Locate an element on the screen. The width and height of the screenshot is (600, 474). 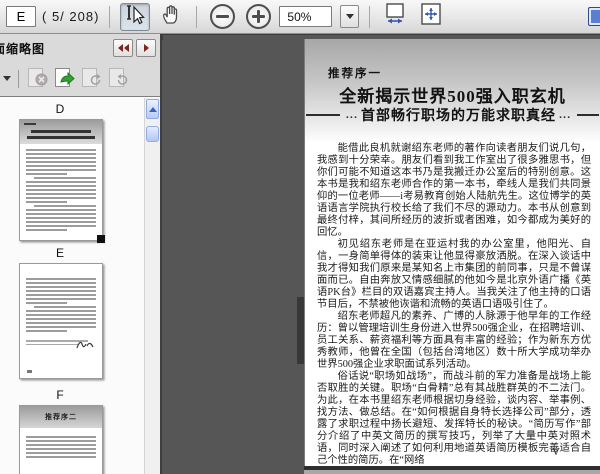
thumbnails-panel-header: 面缩略图 is located at coordinates (80, 48).